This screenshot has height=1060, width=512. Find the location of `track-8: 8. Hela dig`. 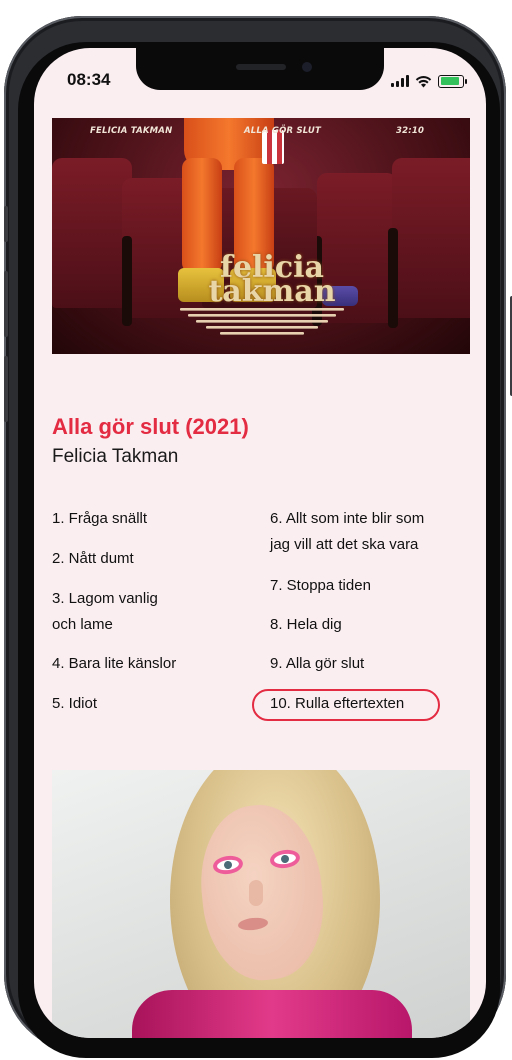

track-8: 8. Hela dig is located at coordinates (306, 625).